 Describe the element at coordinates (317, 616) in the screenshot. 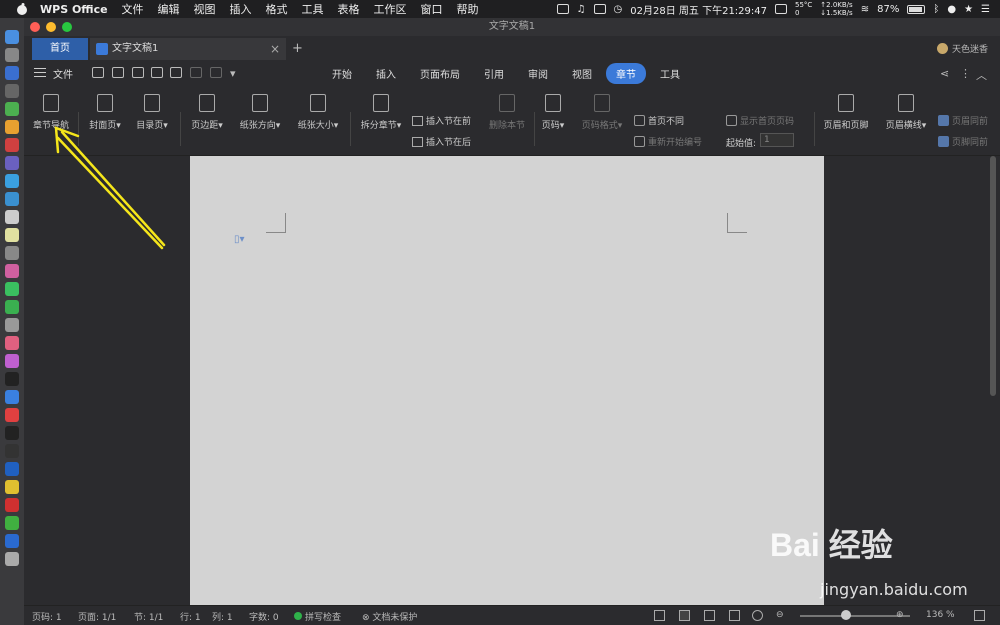

I see `spell-check-toggle: 拼写检查` at that location.